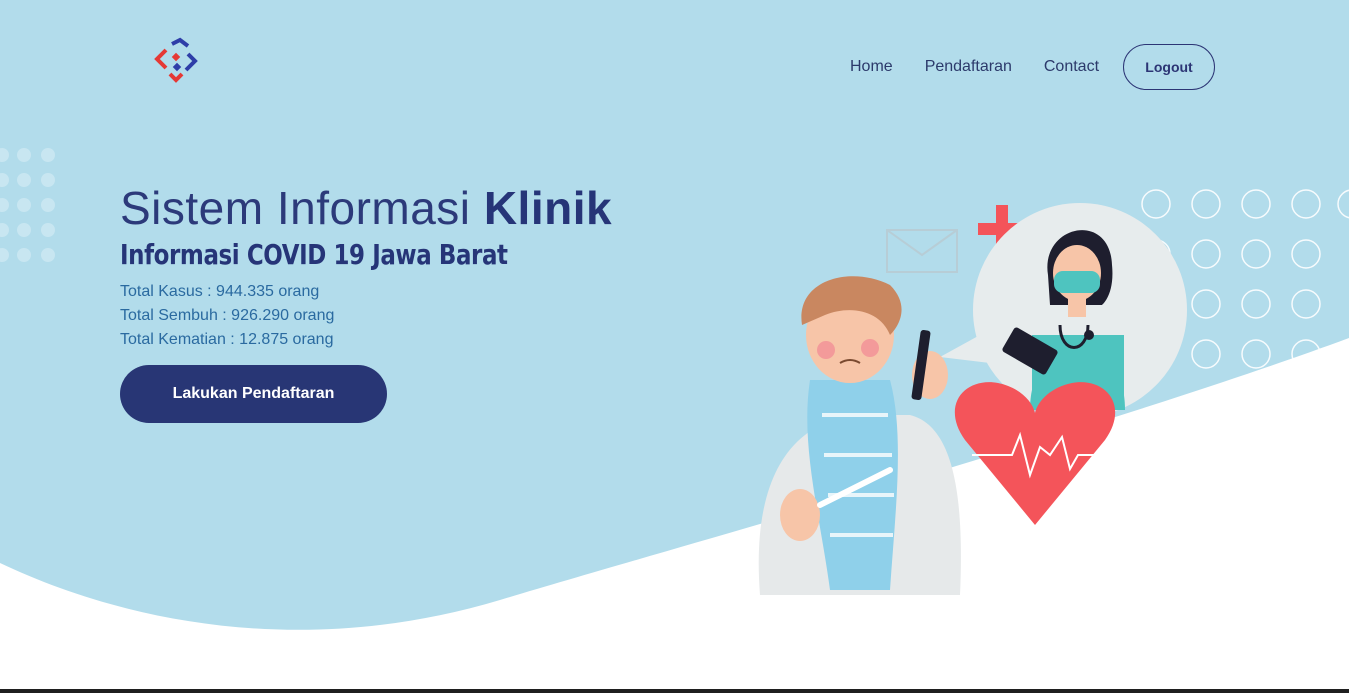 The height and width of the screenshot is (693, 1349). What do you see at coordinates (314, 254) in the screenshot?
I see `hero-subtitle: Informasi COVID 19 Jawa Barat` at bounding box center [314, 254].